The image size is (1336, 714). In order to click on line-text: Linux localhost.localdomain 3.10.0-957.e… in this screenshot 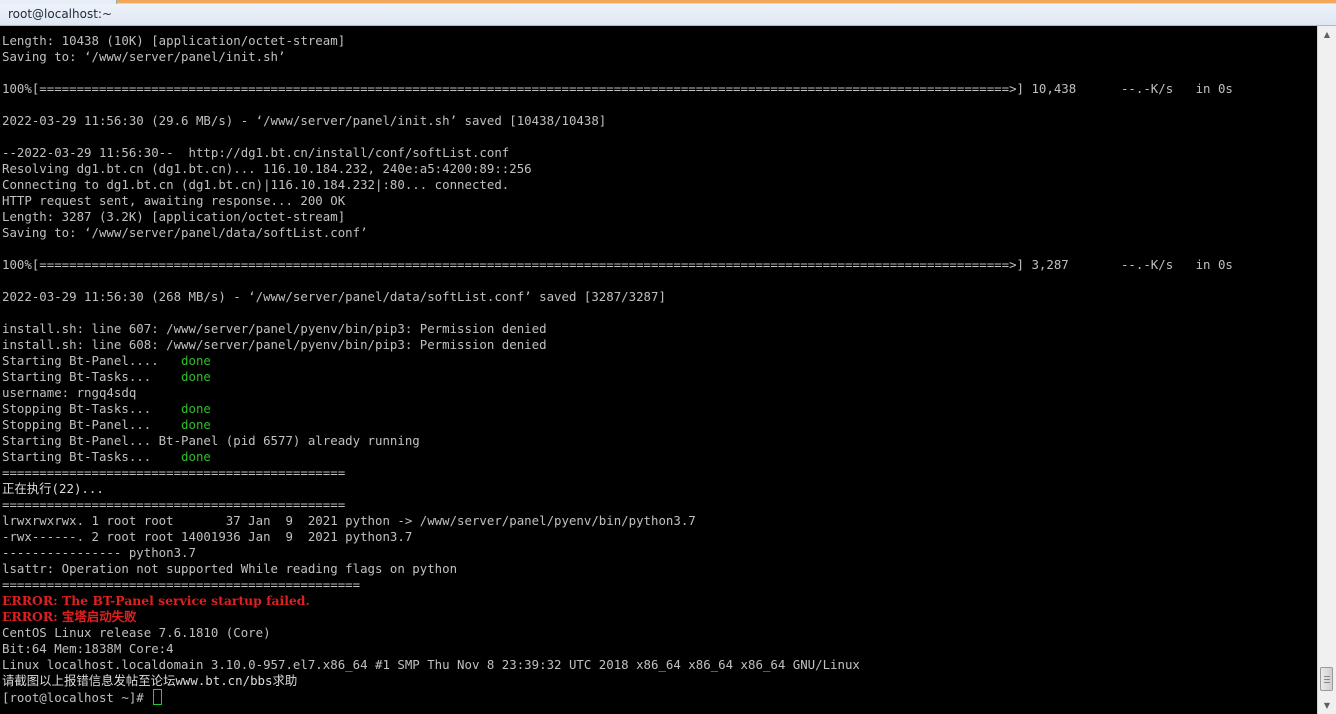, I will do `click(431, 664)`.